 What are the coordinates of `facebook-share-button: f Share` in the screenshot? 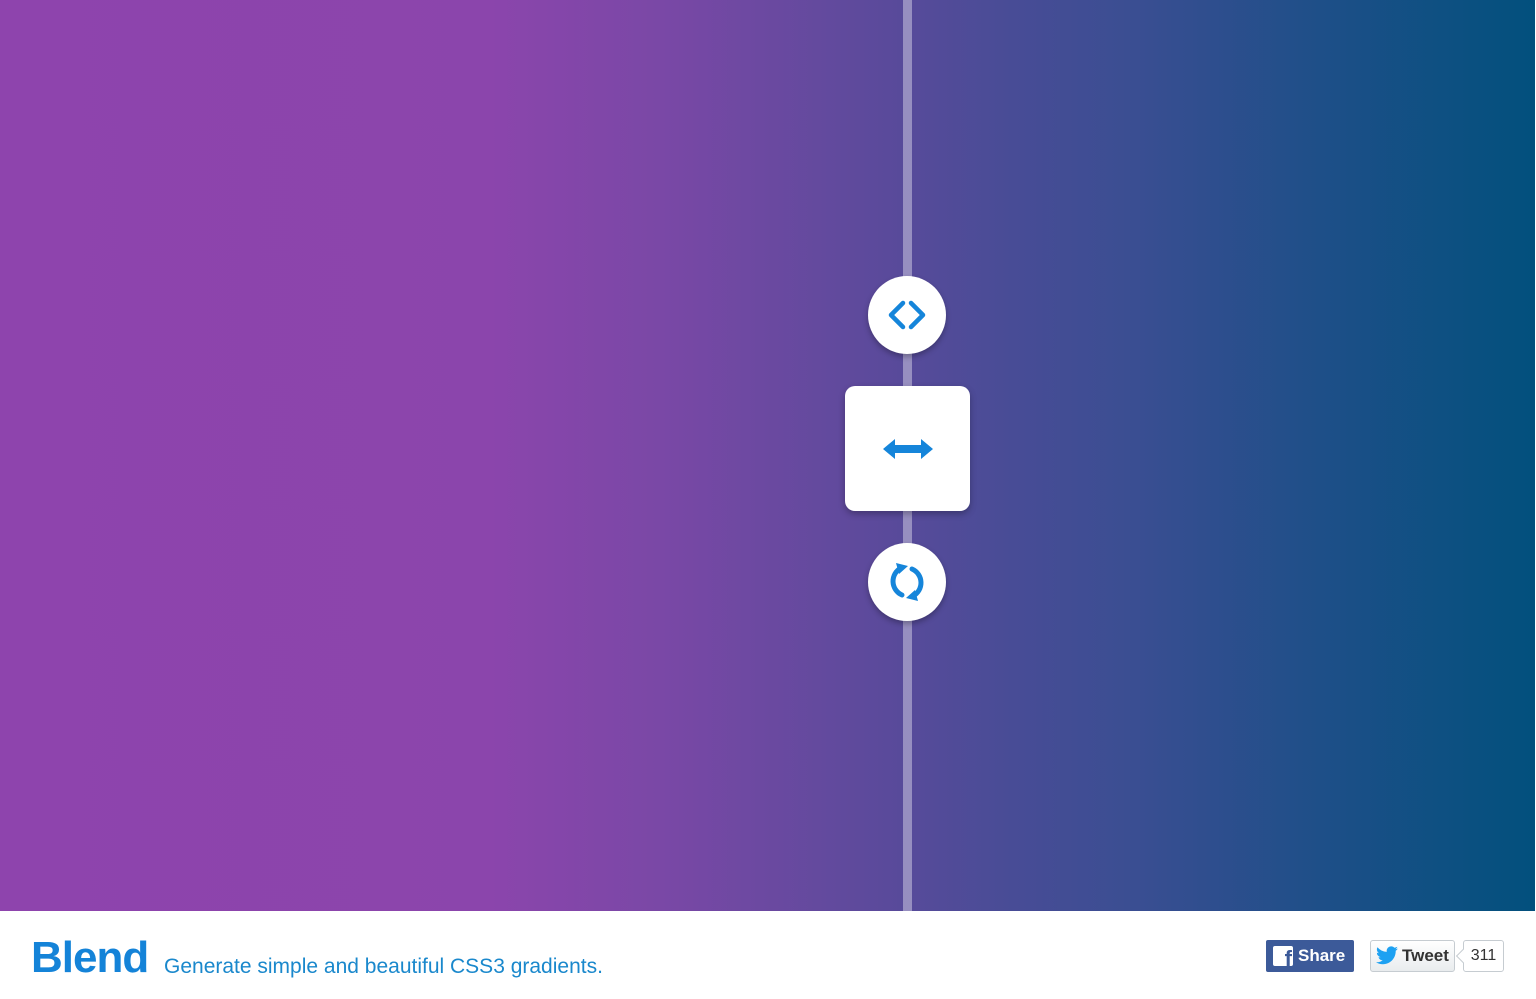 It's located at (1310, 956).